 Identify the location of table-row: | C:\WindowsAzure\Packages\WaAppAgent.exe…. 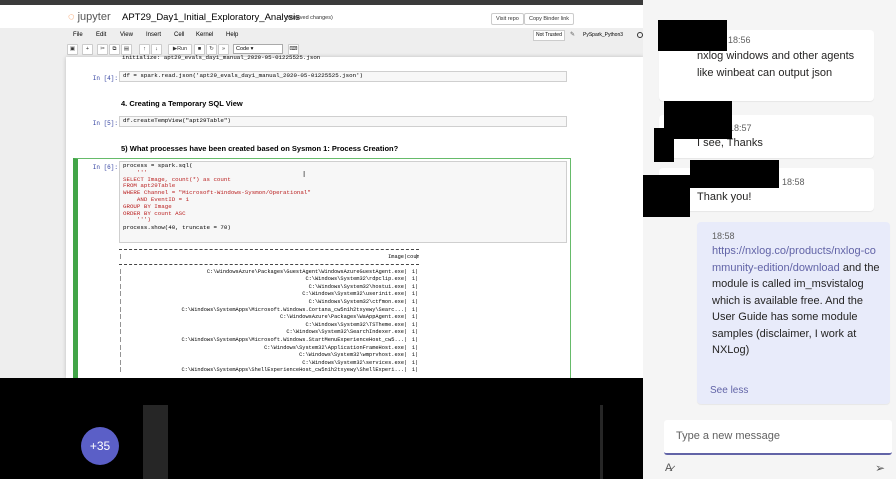
(269, 317).